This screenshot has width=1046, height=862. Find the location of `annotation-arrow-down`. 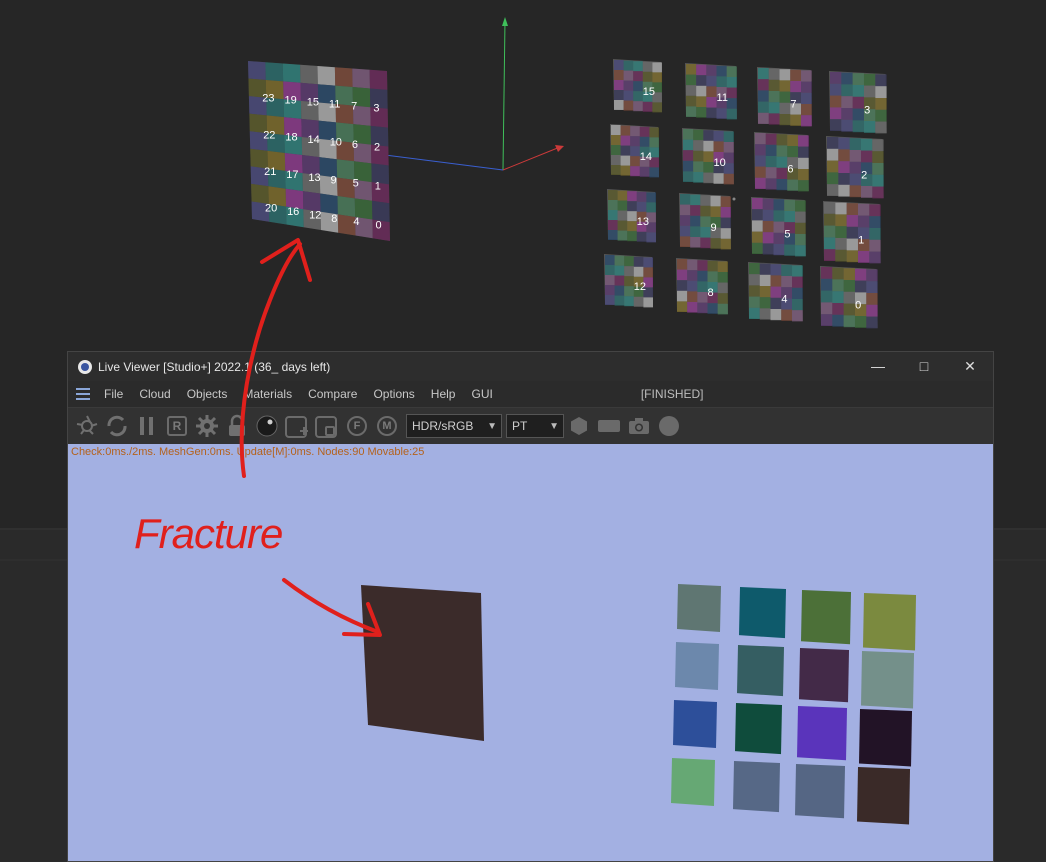

annotation-arrow-down is located at coordinates (331, 606).